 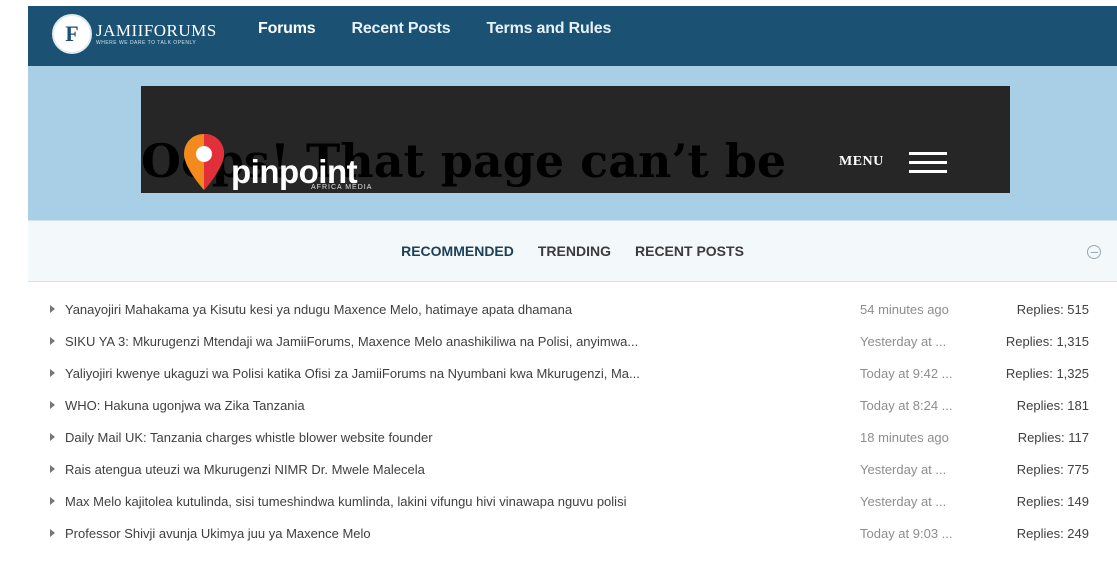 I want to click on thread-replies: Replies: 775, so click(x=1052, y=469).